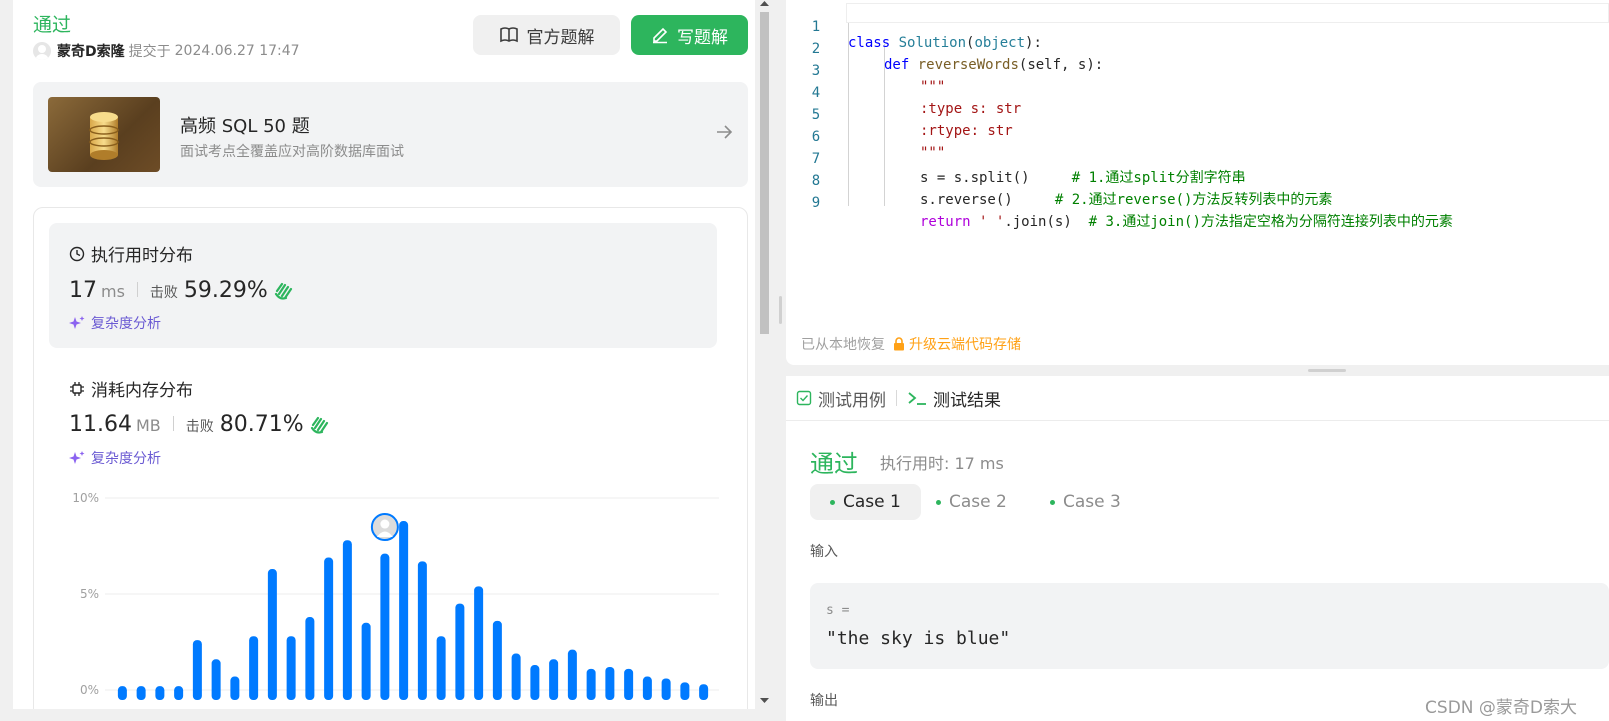 This screenshot has width=1609, height=721. I want to click on code-line: 4 :type s: str, so click(903, 93).